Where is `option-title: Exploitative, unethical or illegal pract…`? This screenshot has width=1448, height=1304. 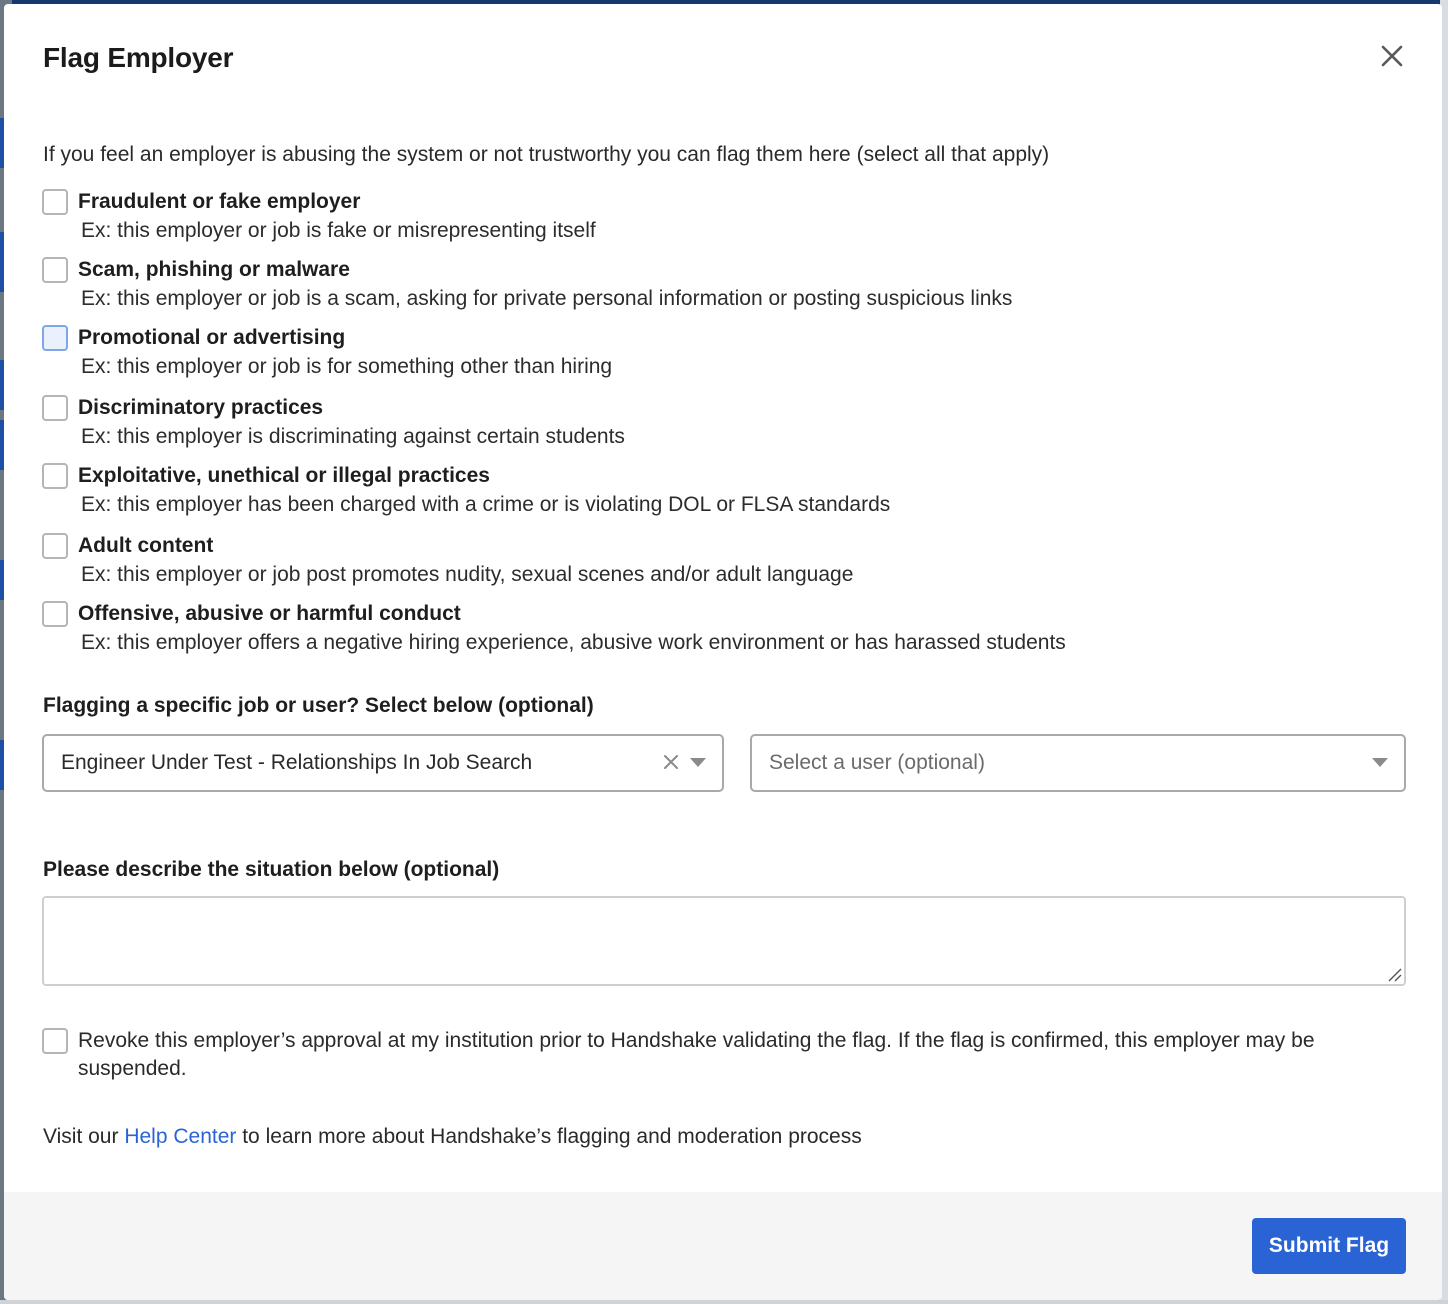
option-title: Exploitative, unethical or illegal pract… is located at coordinates (284, 475).